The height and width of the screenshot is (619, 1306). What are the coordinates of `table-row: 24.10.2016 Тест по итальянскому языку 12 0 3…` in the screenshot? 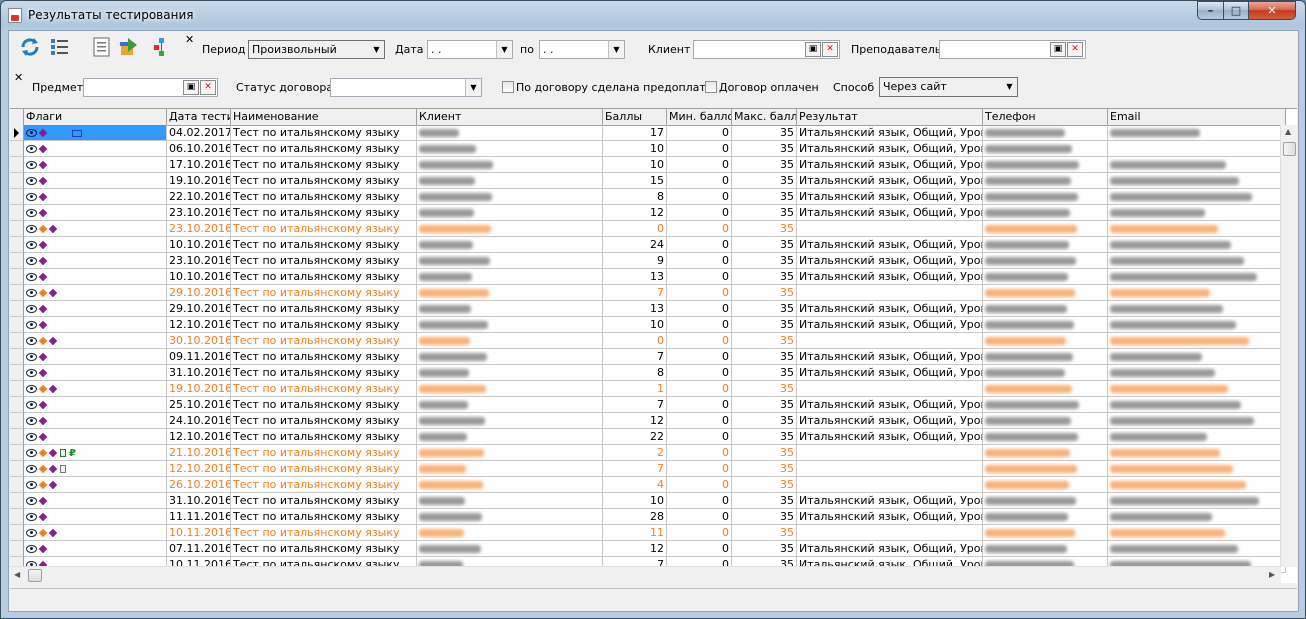 It's located at (648, 421).